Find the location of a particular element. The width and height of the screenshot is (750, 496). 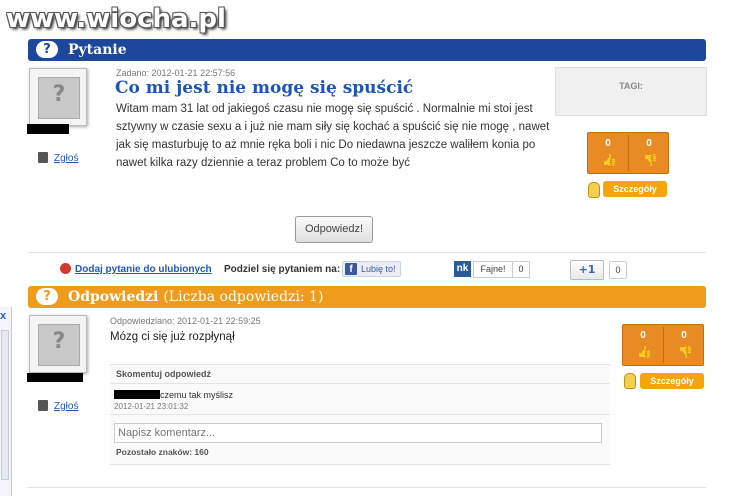

question-vote-box: 0 👍 0 👎 is located at coordinates (628, 153).